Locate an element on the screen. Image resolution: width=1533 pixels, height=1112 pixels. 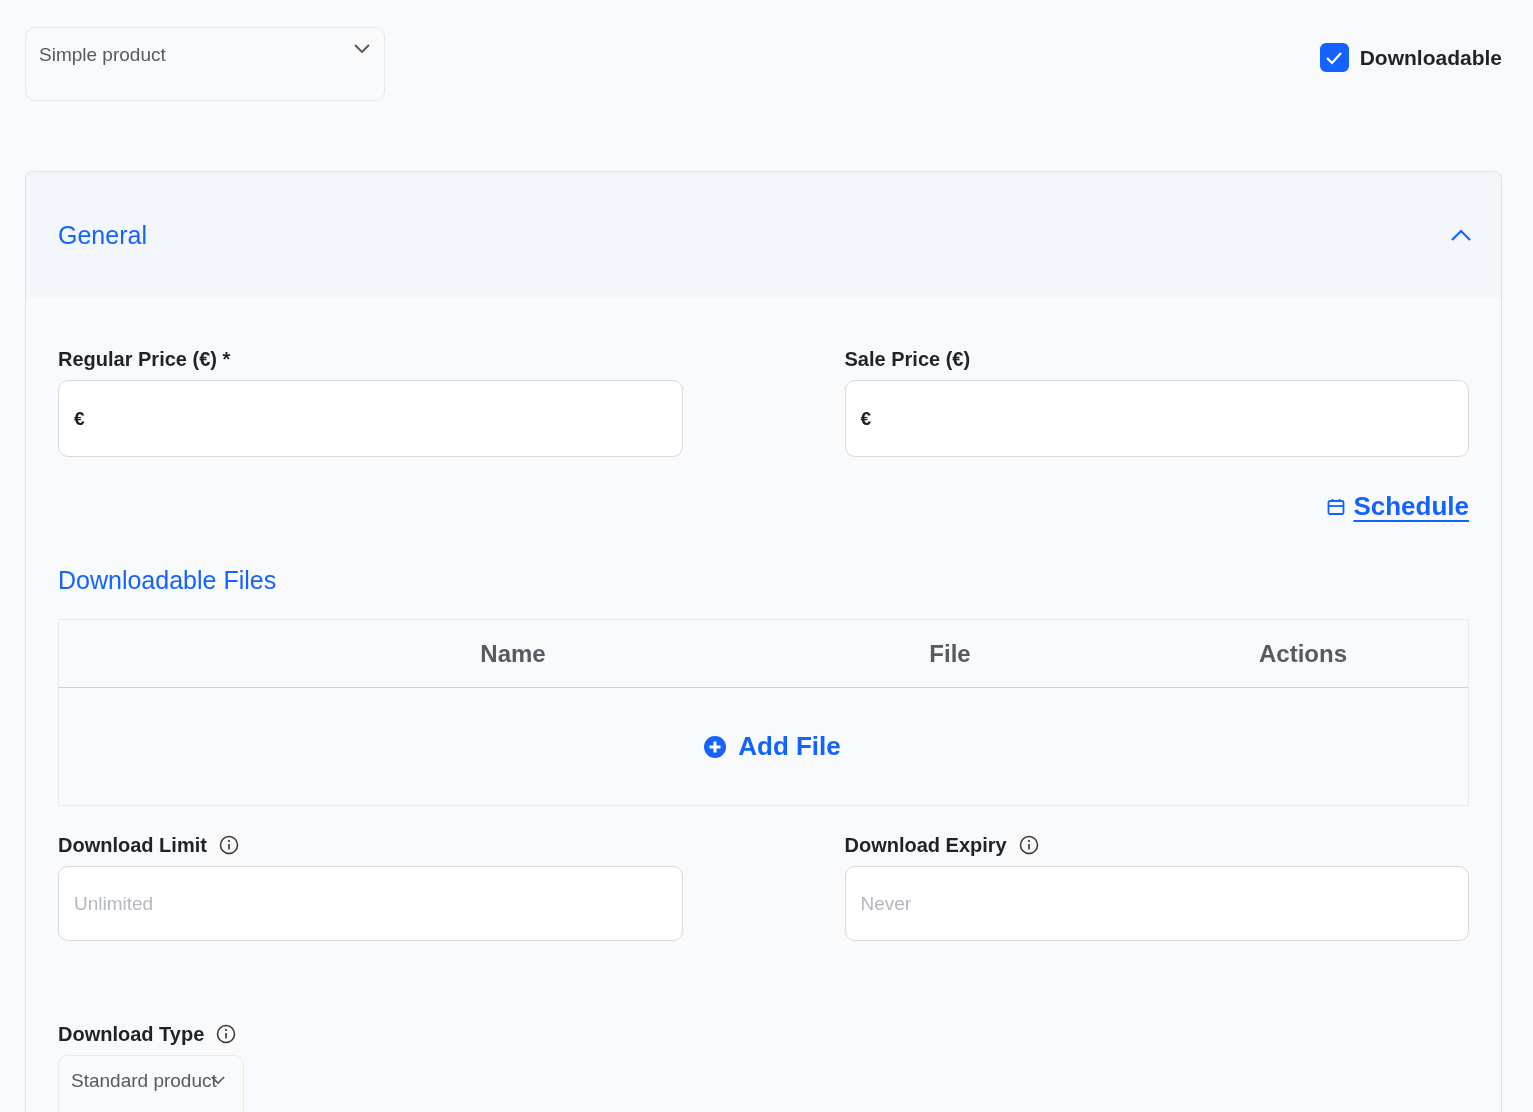
product-type-select: Simple product is located at coordinates (205, 64).